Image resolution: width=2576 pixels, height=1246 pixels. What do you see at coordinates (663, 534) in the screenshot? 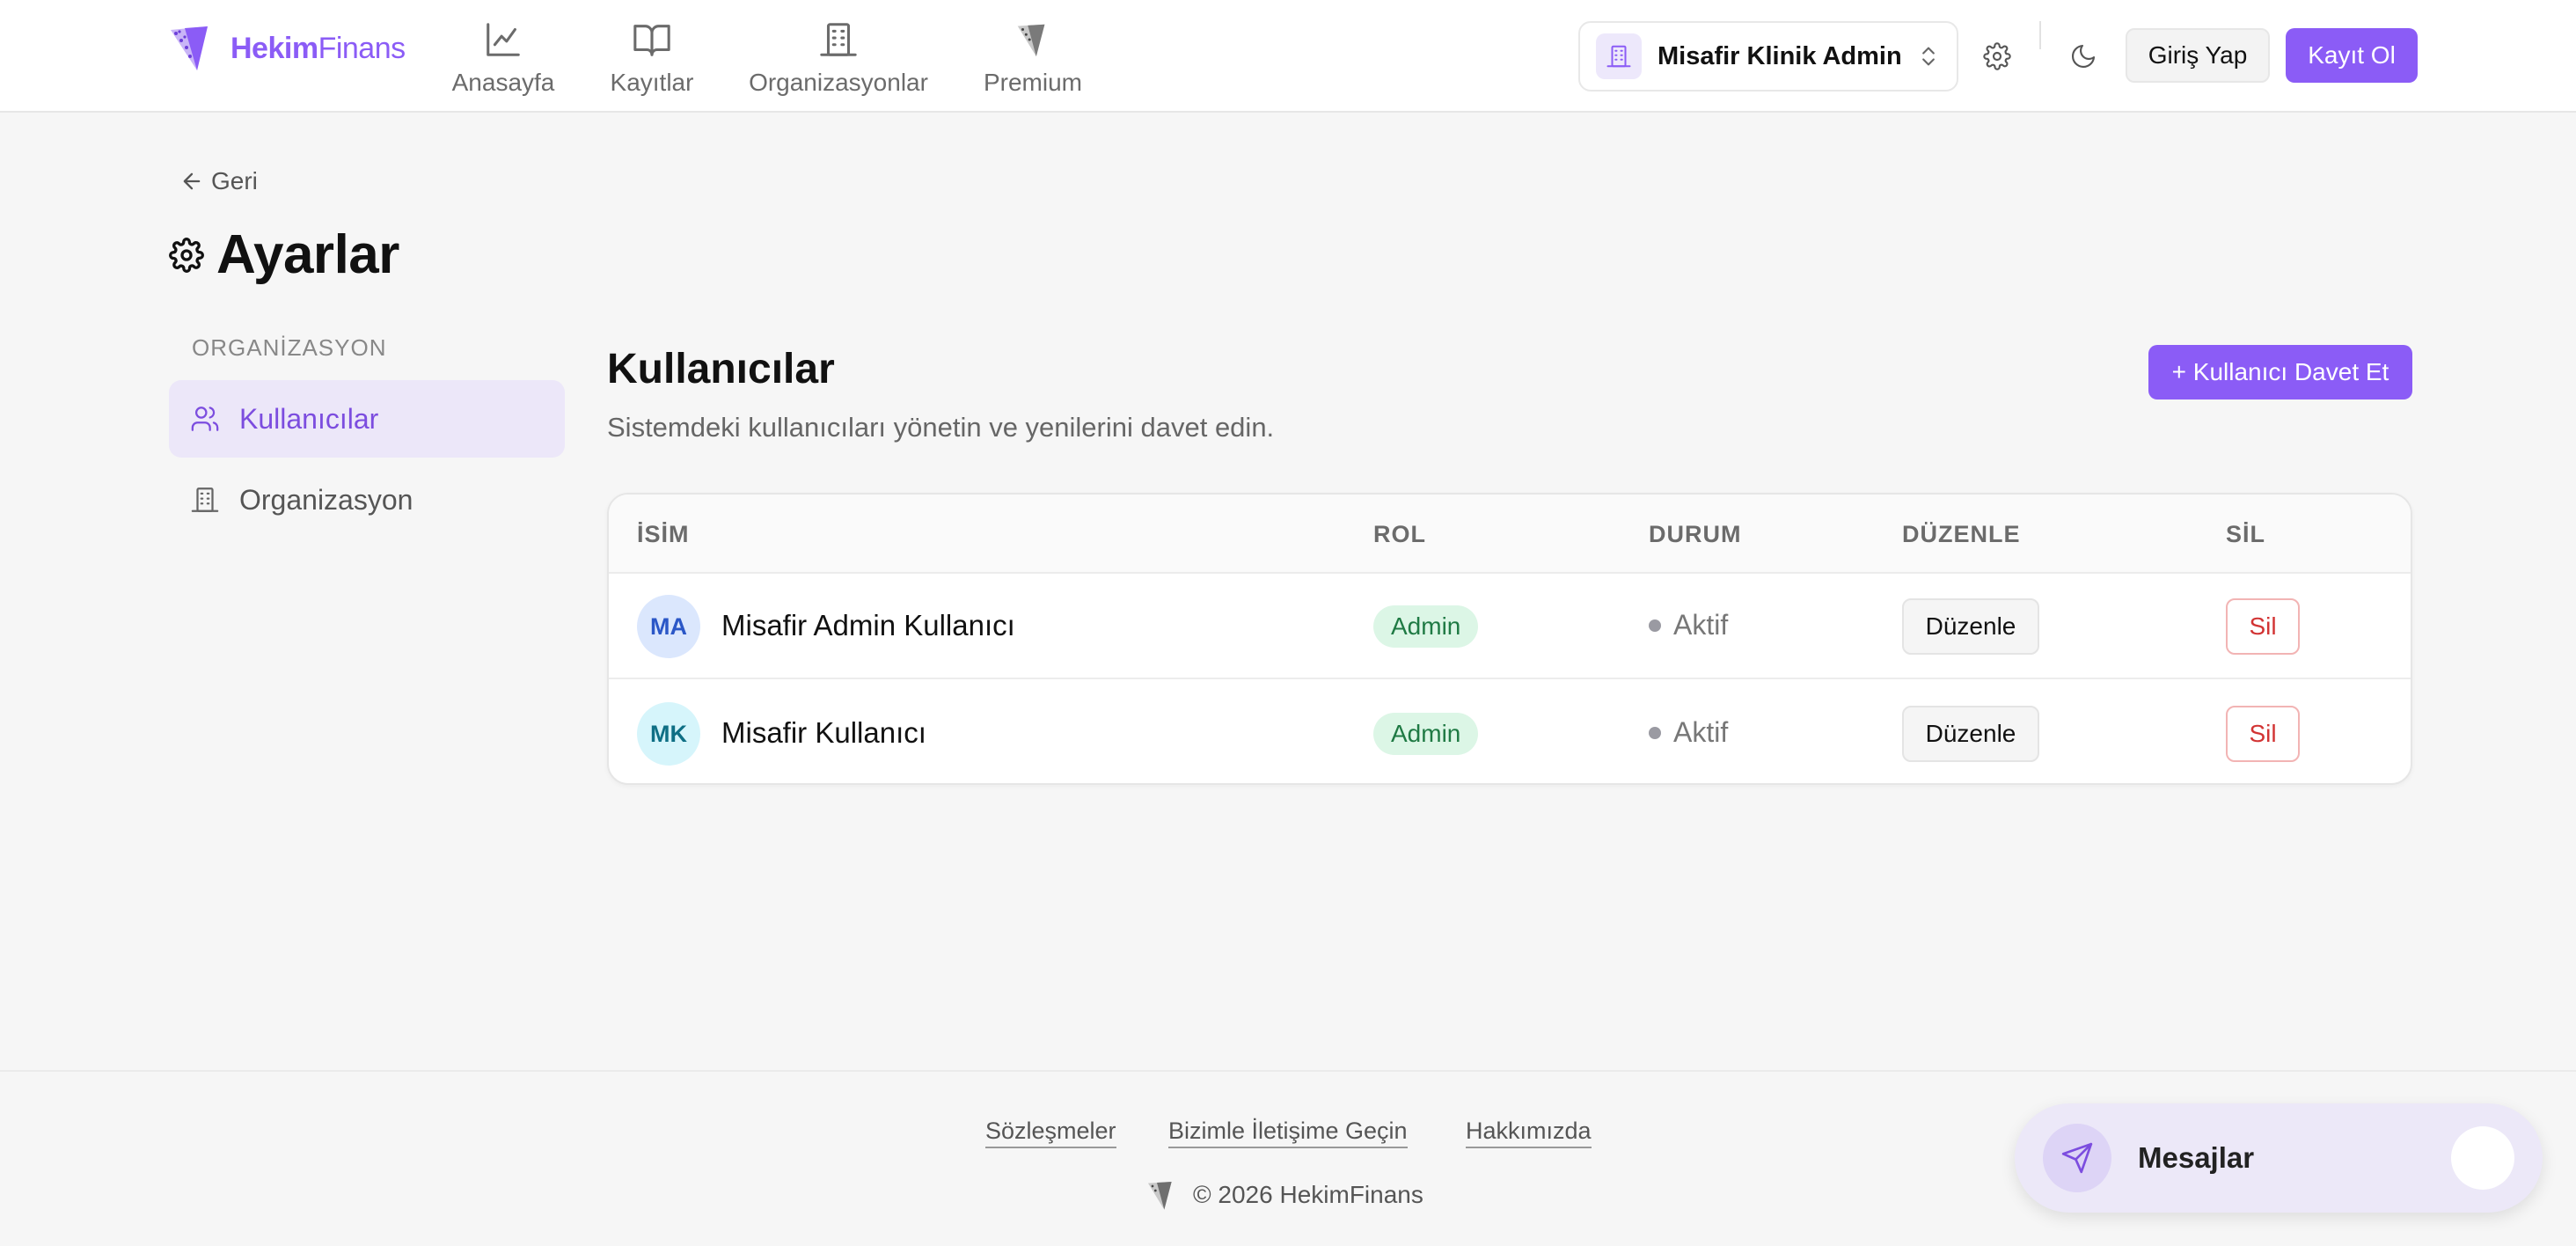
I see `column-header-name: İSİM` at bounding box center [663, 534].